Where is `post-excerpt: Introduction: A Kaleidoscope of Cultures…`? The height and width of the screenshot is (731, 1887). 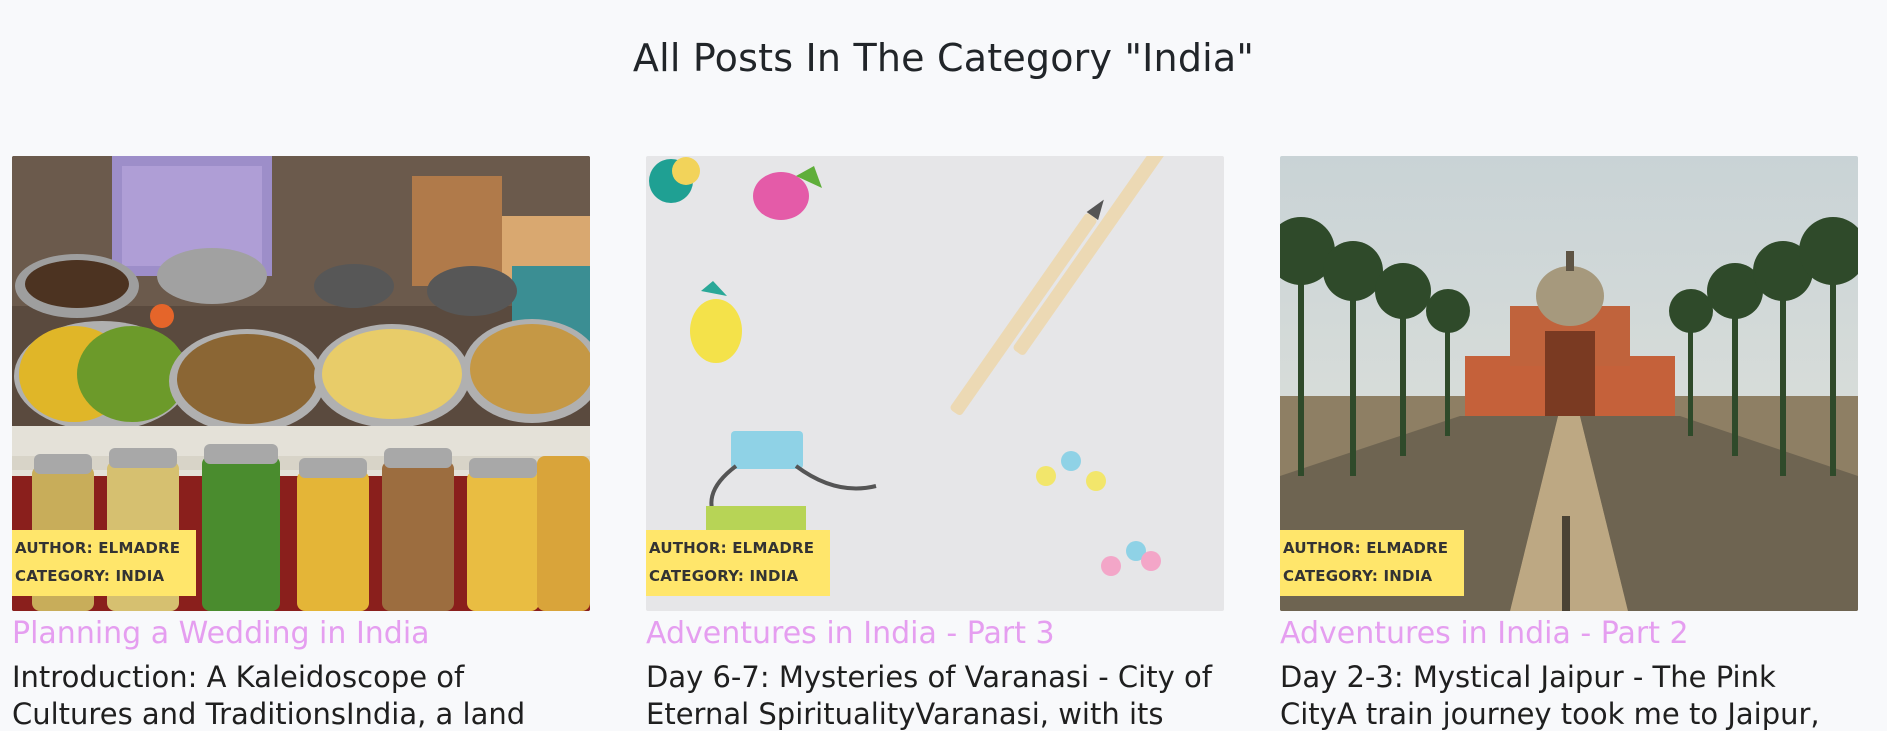
post-excerpt: Introduction: A Kaleidoscope of Cultures… is located at coordinates (269, 695).